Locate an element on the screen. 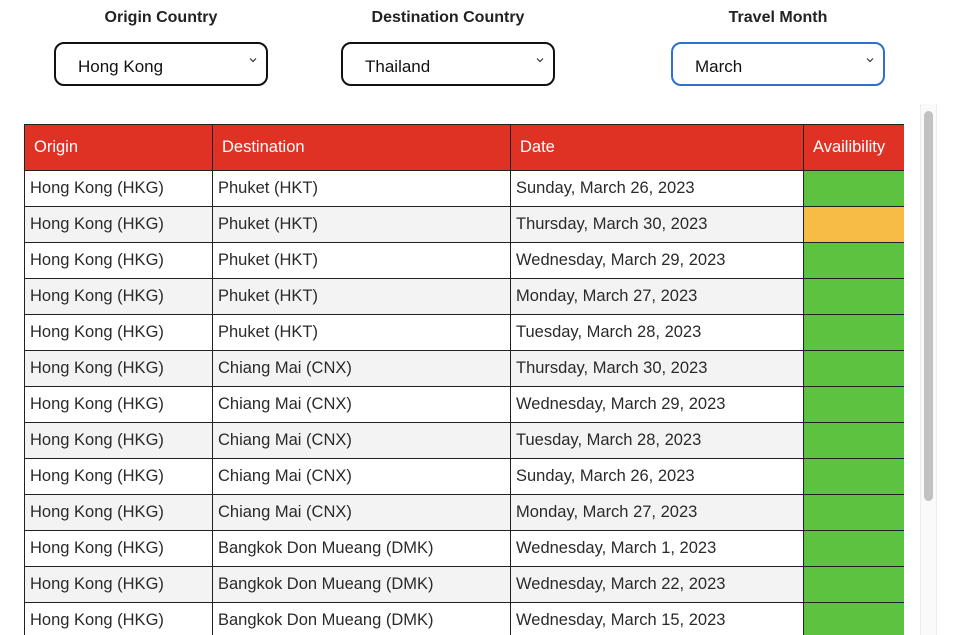 The width and height of the screenshot is (960, 635). date-cell: Wednesday, March 1, 2023 is located at coordinates (657, 548).